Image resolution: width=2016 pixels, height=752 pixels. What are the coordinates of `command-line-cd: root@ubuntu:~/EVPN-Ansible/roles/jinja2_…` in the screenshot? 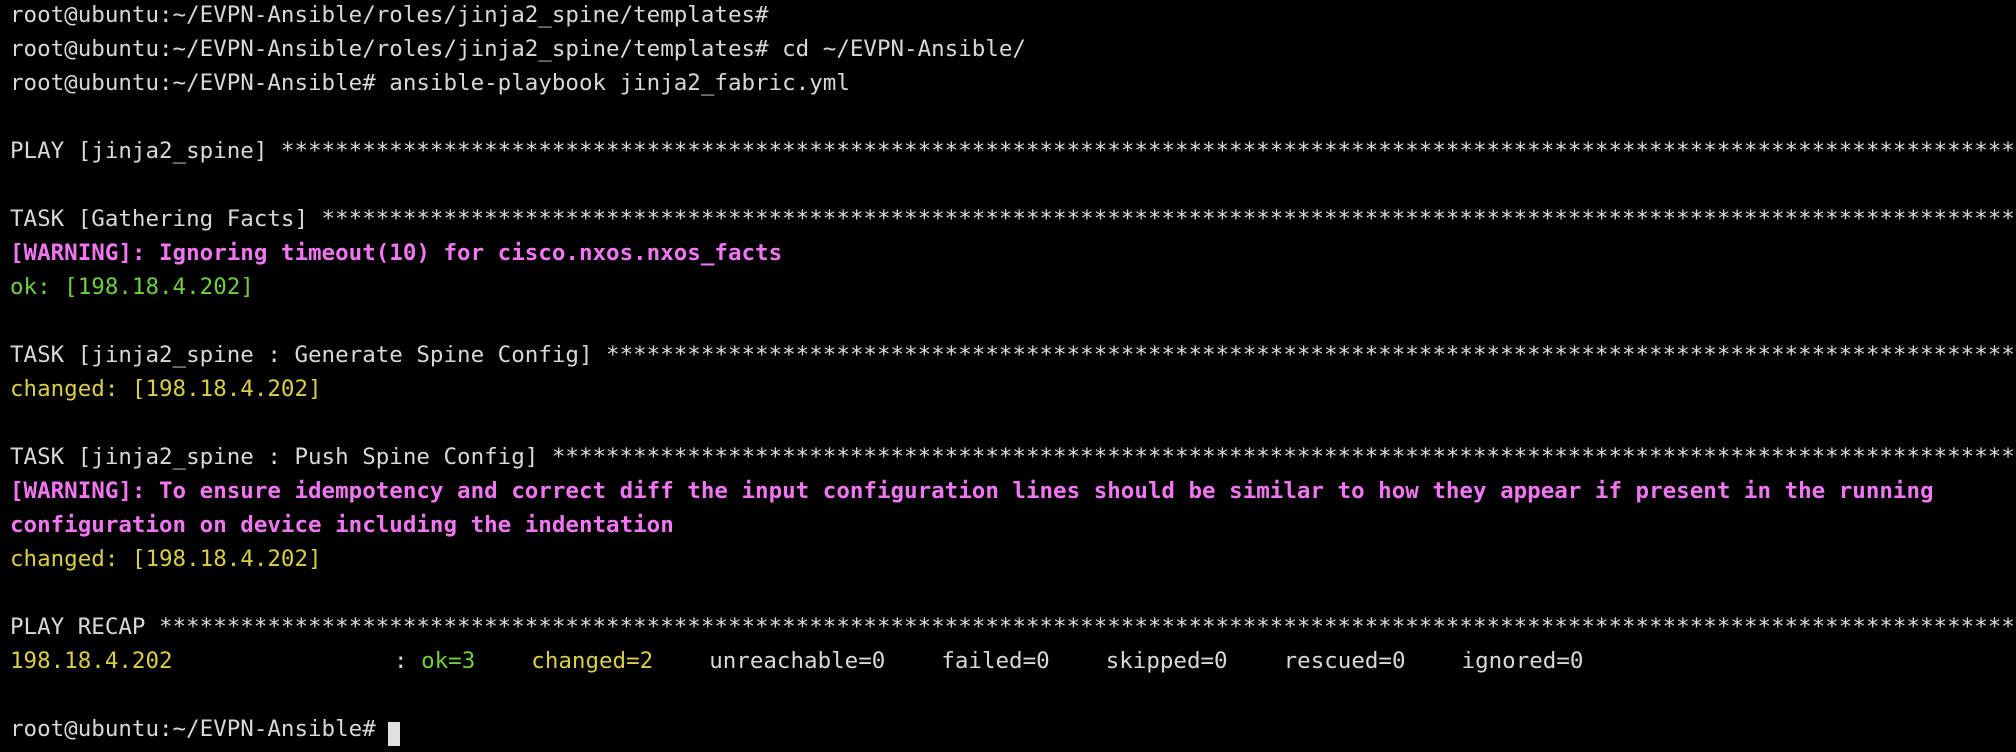 It's located at (1013, 49).